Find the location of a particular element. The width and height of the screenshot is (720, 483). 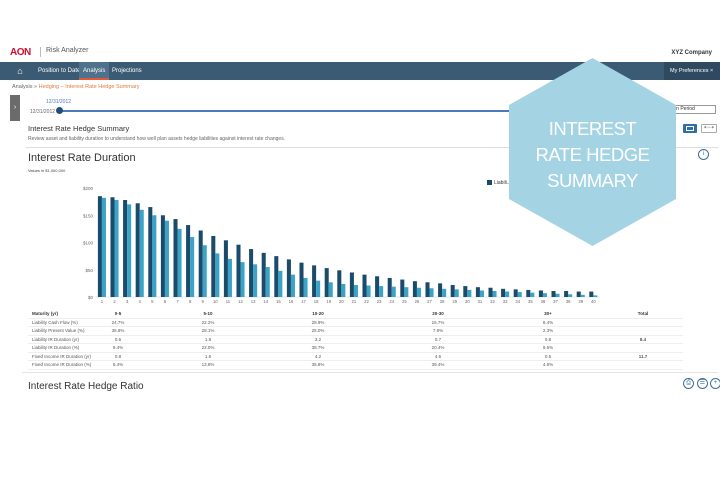

table-view-icon is located at coordinates (690, 128).